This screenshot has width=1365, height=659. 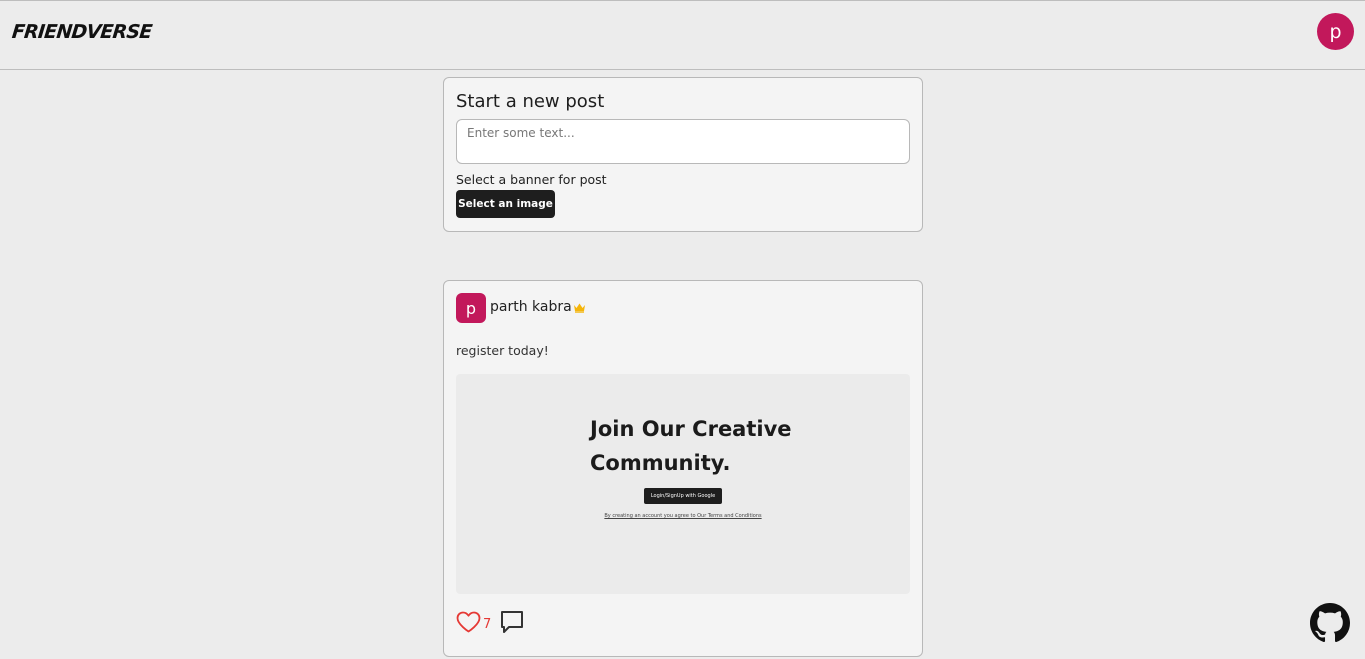 I want to click on user-avatar: p, so click(x=1335, y=31).